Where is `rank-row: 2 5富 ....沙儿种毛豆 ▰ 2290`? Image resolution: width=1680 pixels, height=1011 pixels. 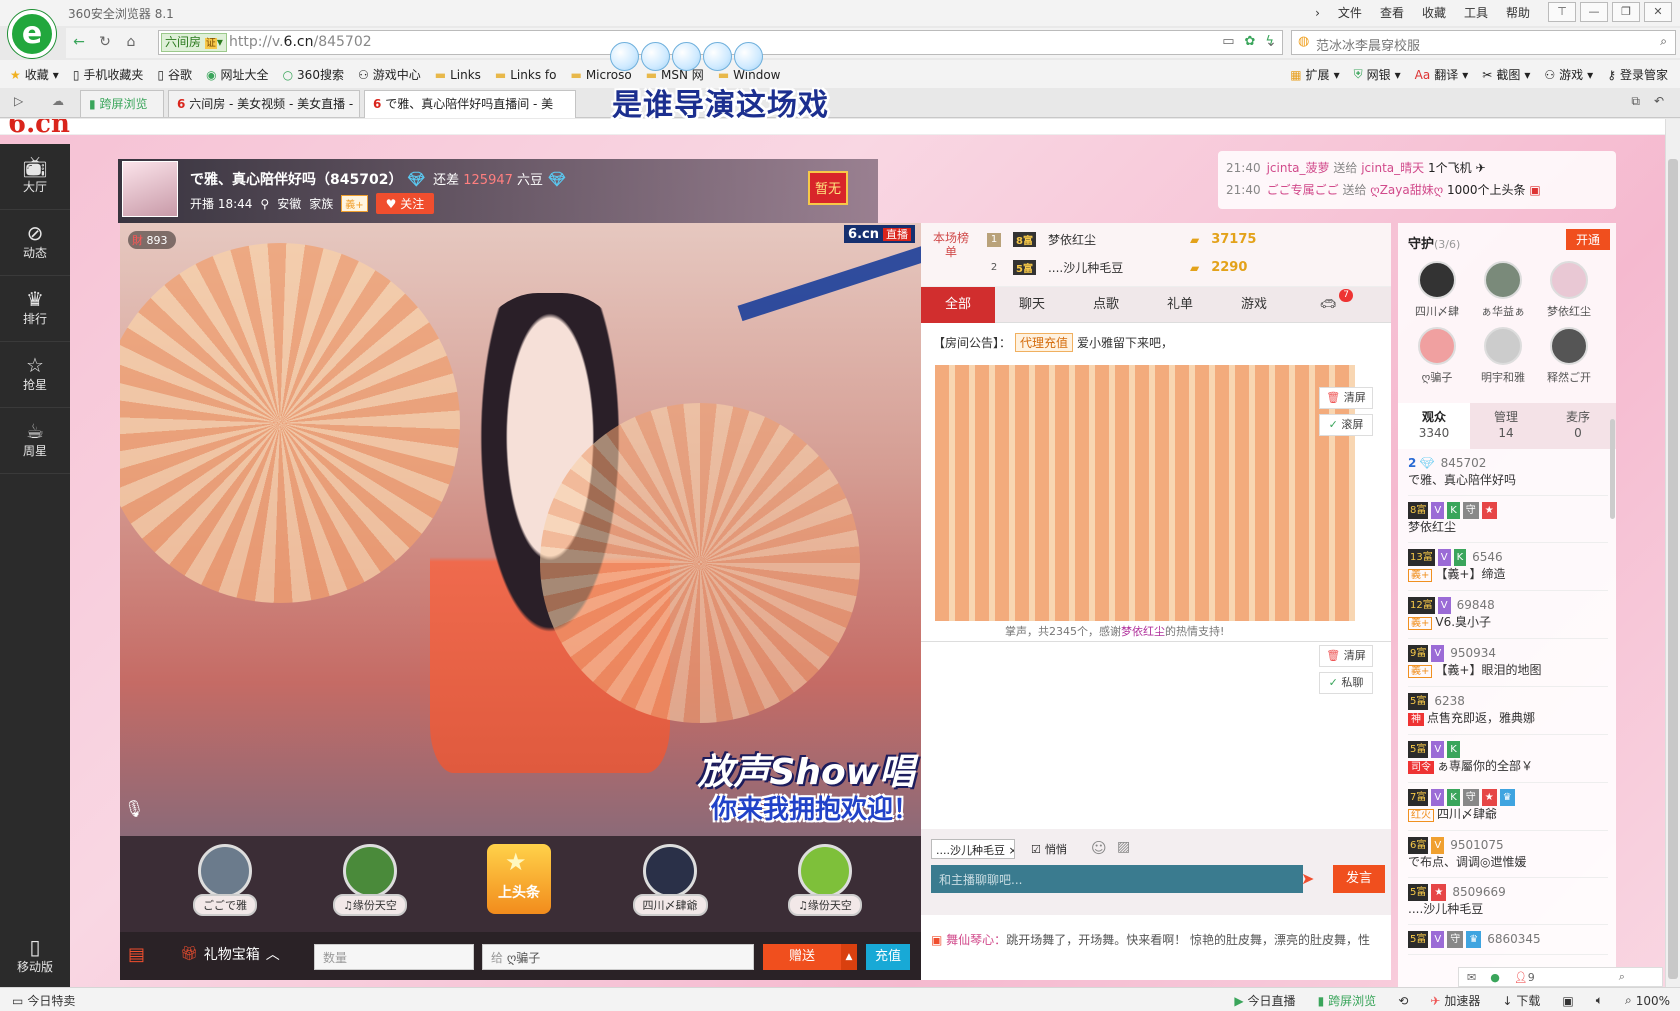 rank-row: 2 5富 ....沙儿种毛豆 ▰ 2290 is located at coordinates (1117, 267).